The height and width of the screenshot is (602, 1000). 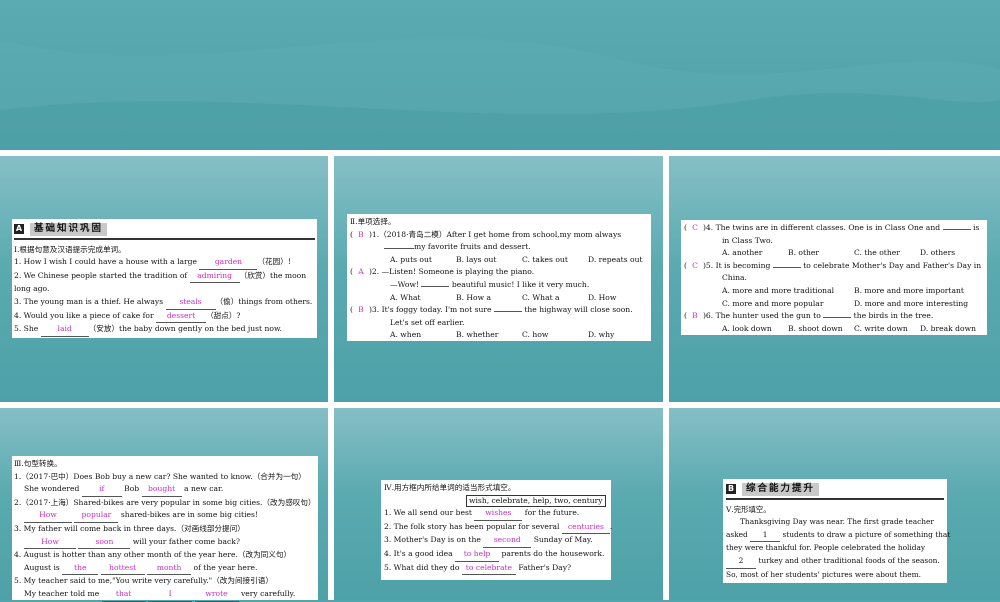 What do you see at coordinates (748, 509) in the screenshot?
I see `exercise-instruction: Ⅴ.完形填空。` at bounding box center [748, 509].